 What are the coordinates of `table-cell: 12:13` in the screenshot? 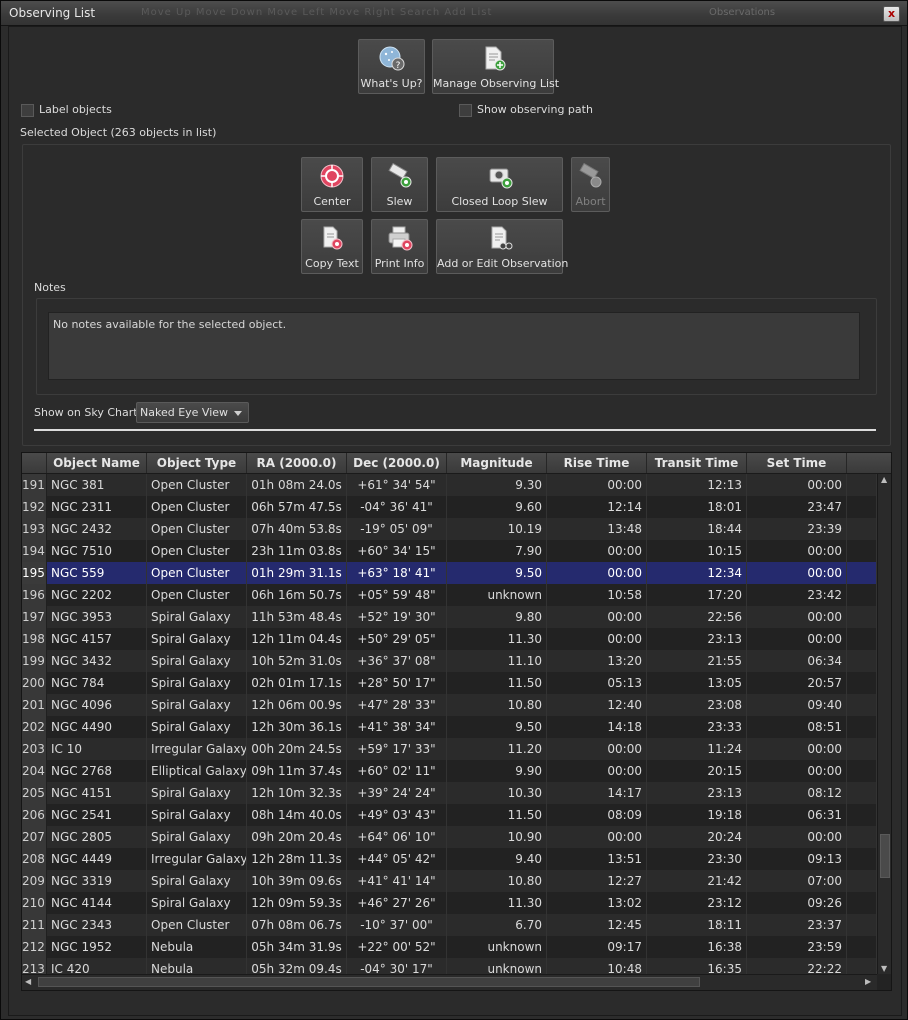 It's located at (697, 485).